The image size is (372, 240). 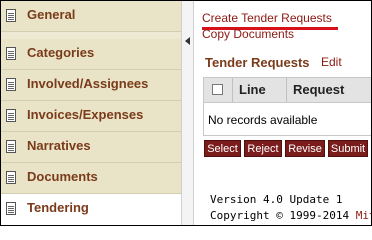 What do you see at coordinates (276, 199) in the screenshot?
I see `version-text: Version 4.0 Update 1` at bounding box center [276, 199].